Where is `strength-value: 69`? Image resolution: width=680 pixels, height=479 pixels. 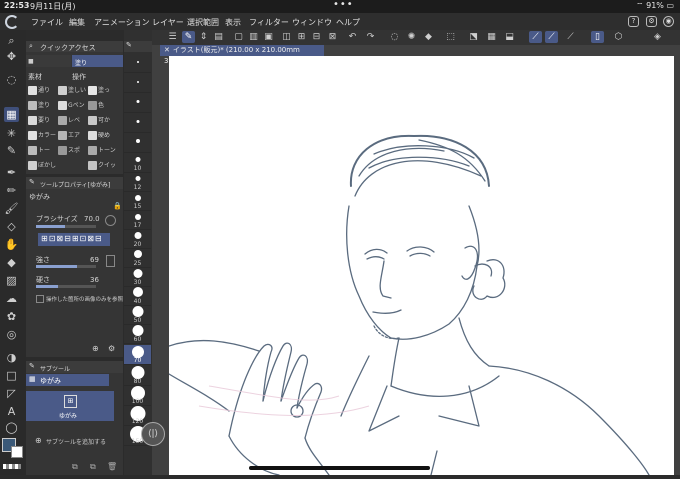
strength-value: 69 is located at coordinates (94, 260).